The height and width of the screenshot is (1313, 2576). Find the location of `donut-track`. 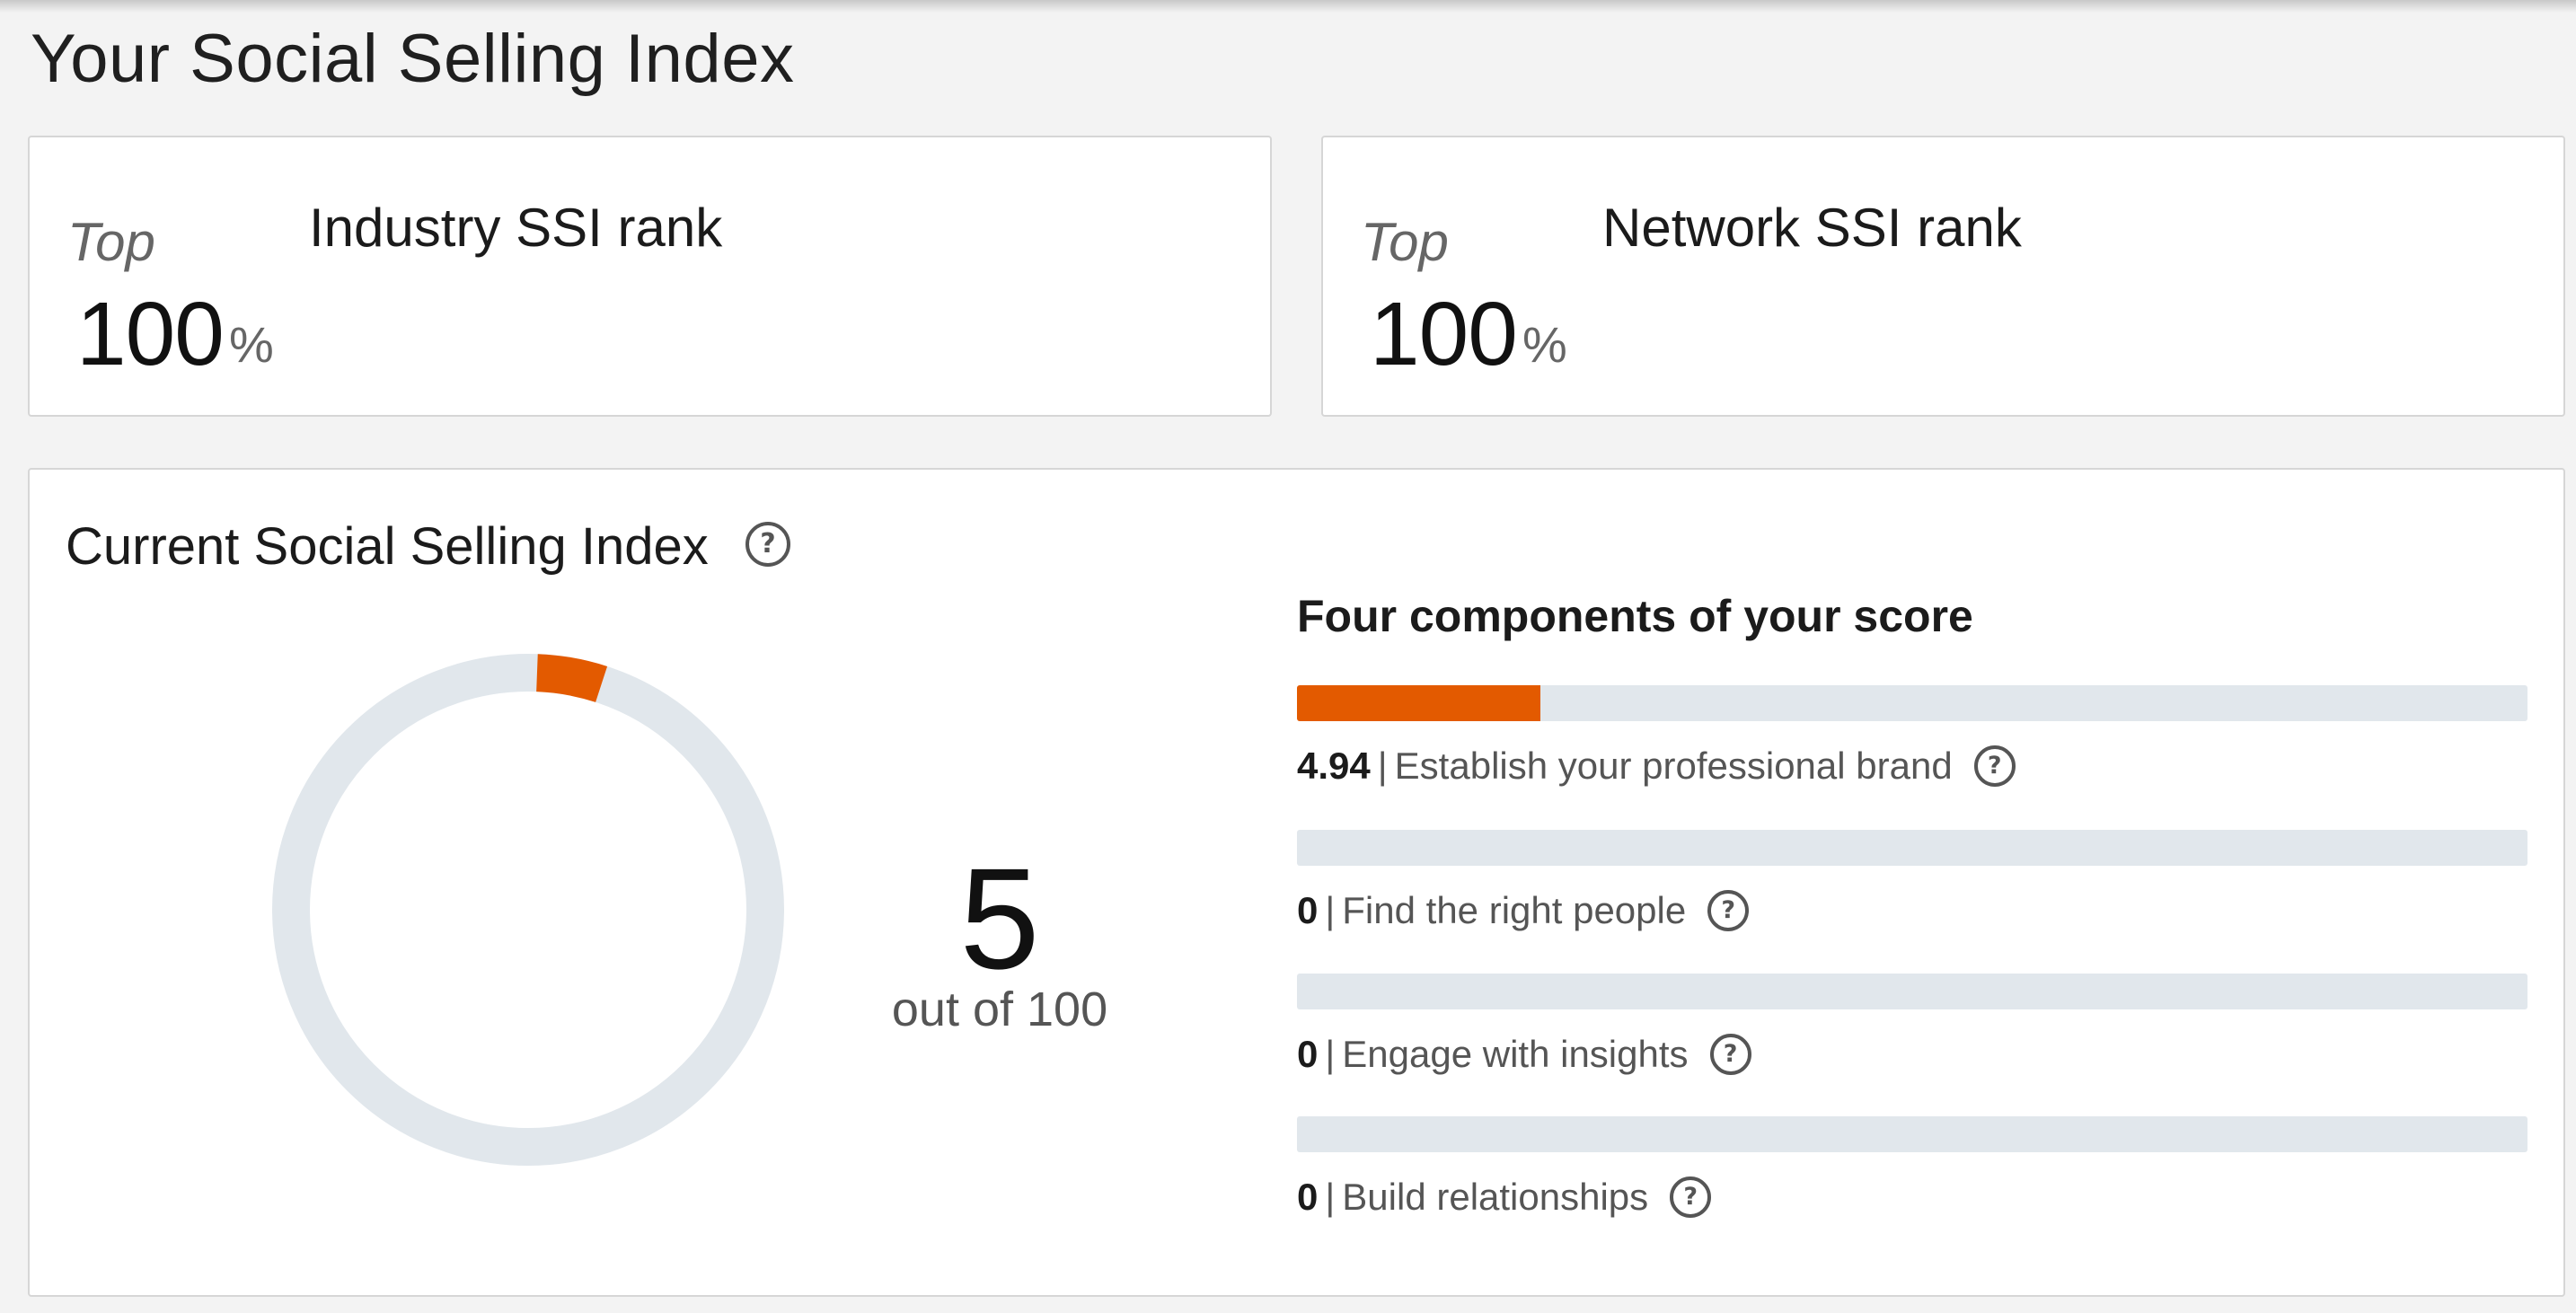

donut-track is located at coordinates (528, 910).